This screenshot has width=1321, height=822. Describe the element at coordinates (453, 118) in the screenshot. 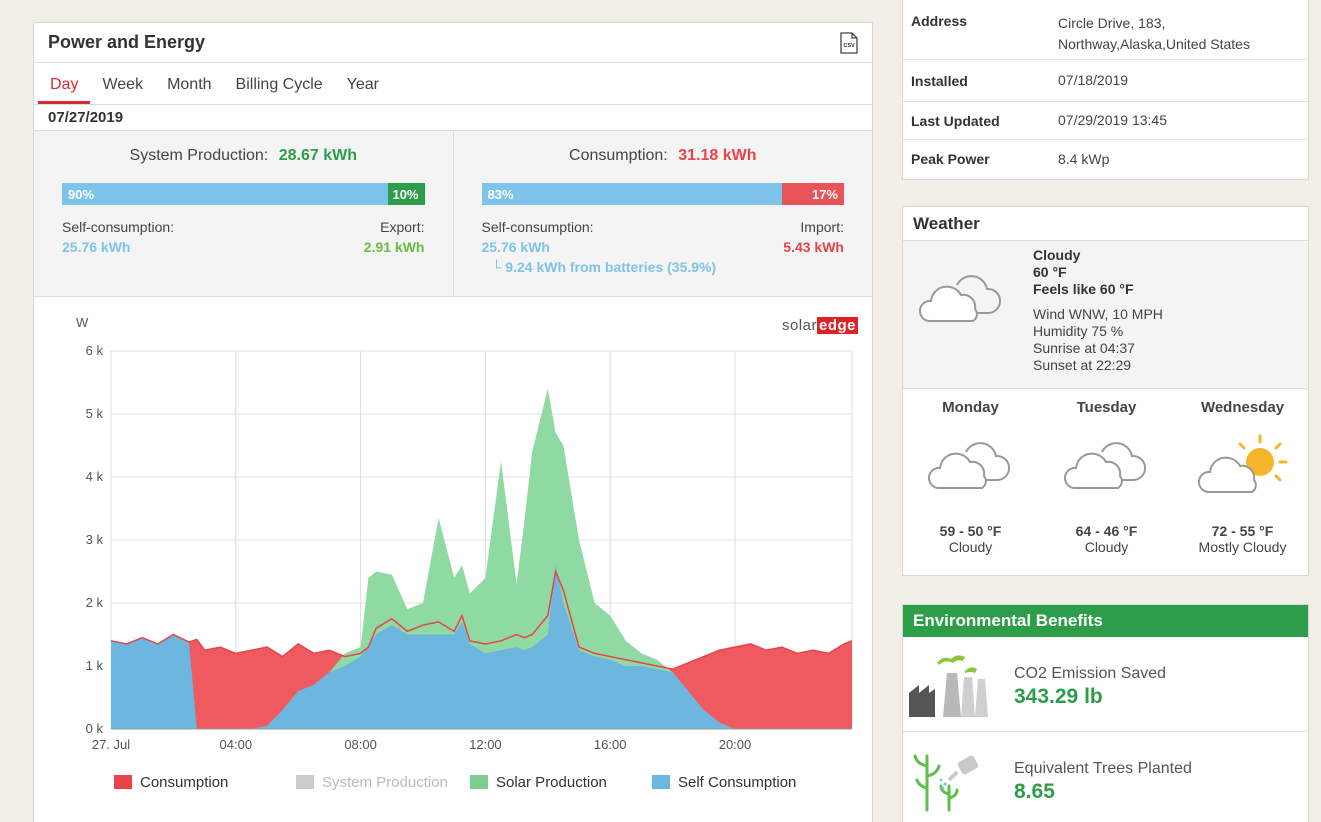

I see `selected-date: 07/27/2019` at that location.